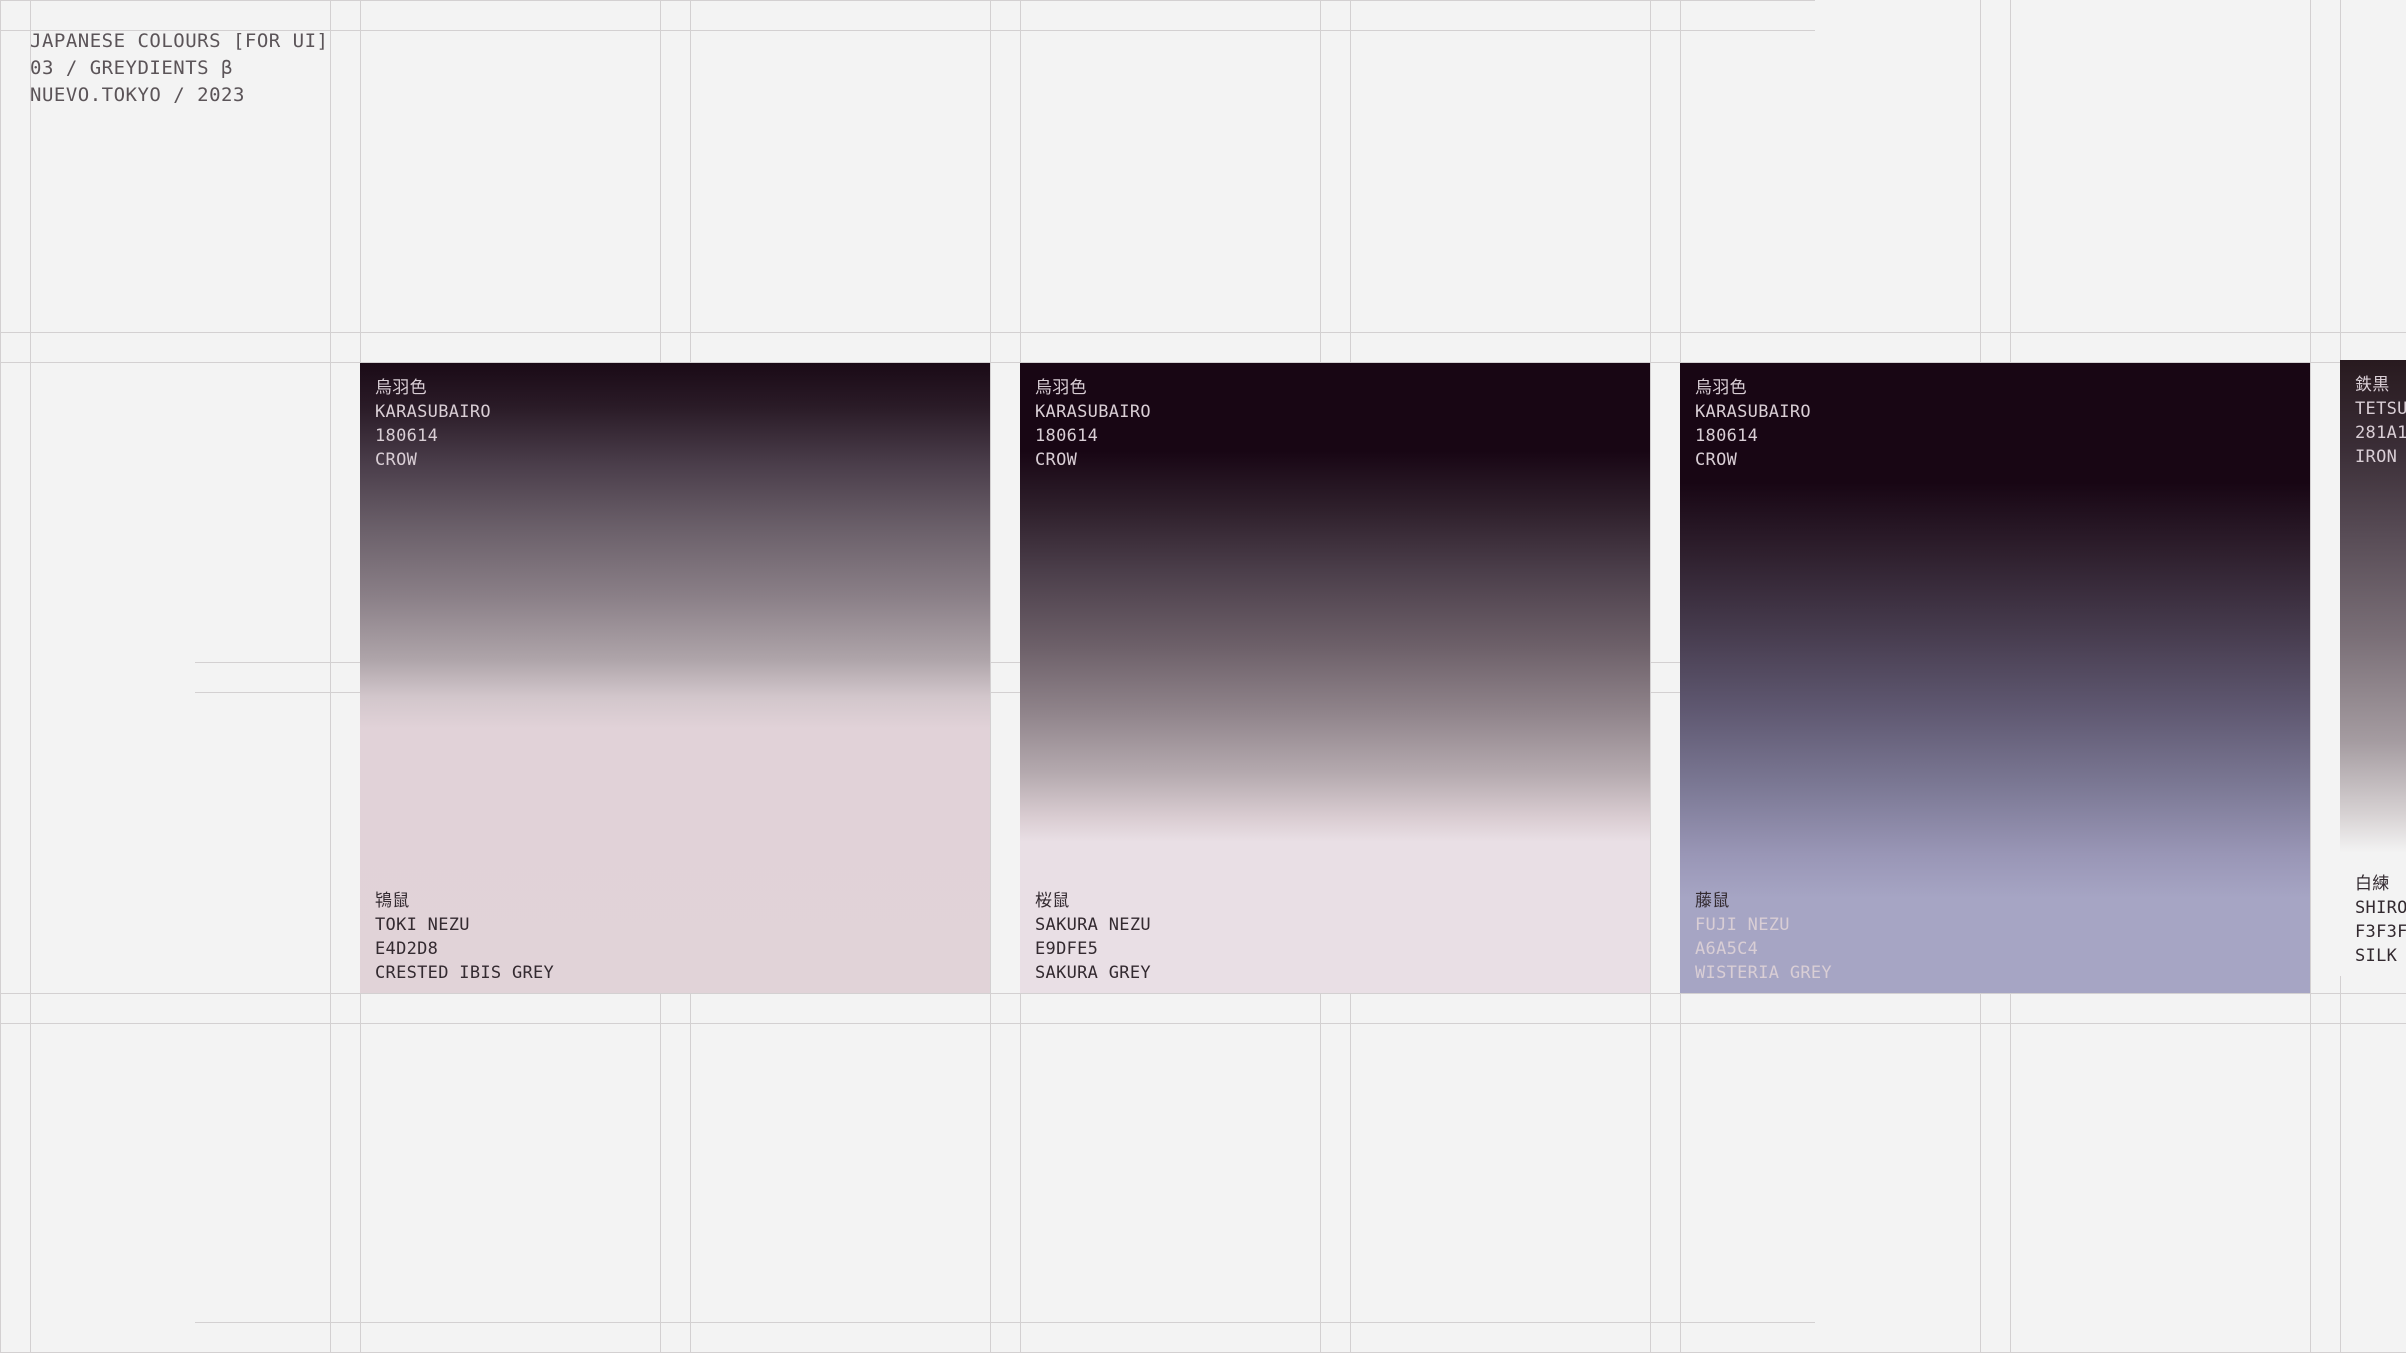 The image size is (2406, 1353). I want to click on top-color-english: IRON, so click(2376, 457).